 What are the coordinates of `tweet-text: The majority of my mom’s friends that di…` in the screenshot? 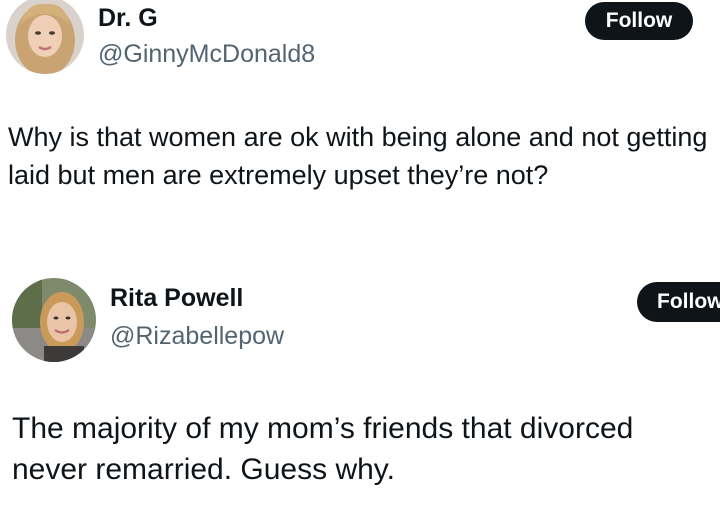 It's located at (323, 449).